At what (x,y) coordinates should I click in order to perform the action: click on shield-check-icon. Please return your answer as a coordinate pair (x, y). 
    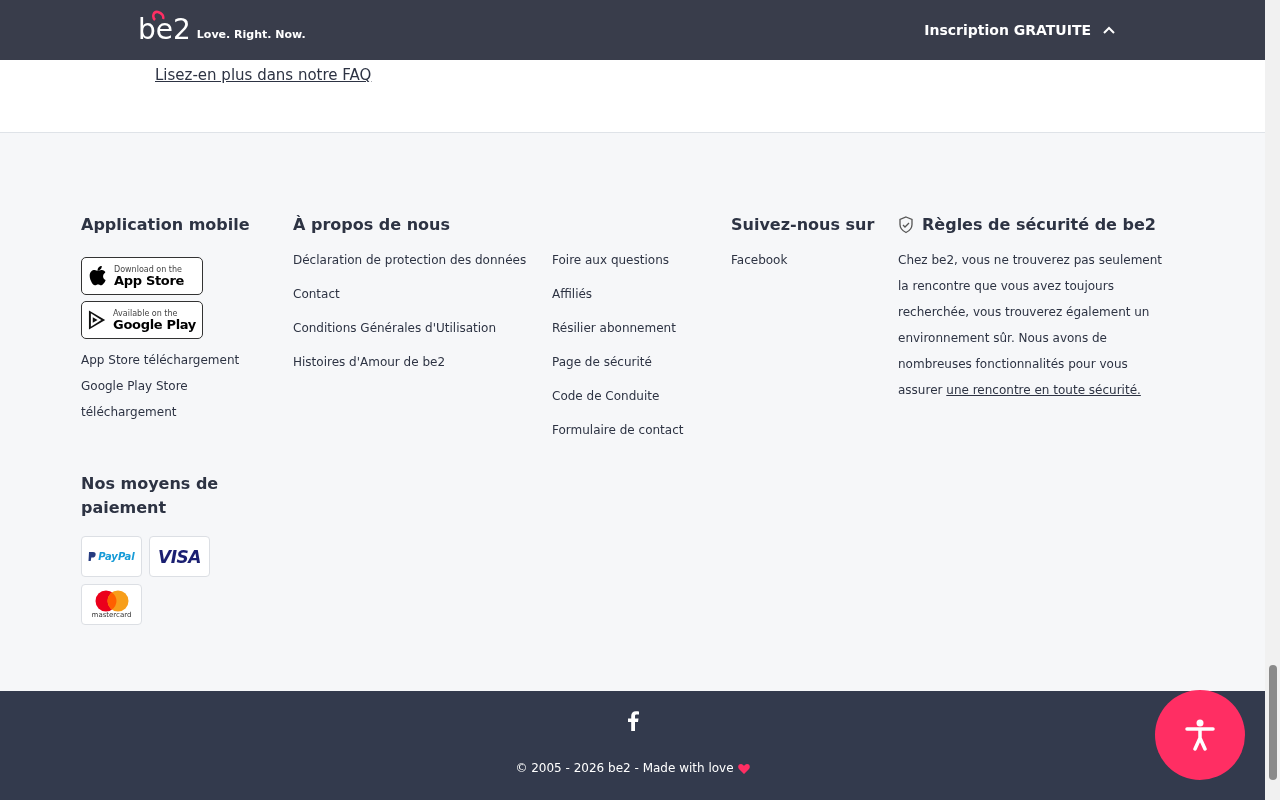
    Looking at the image, I should click on (906, 225).